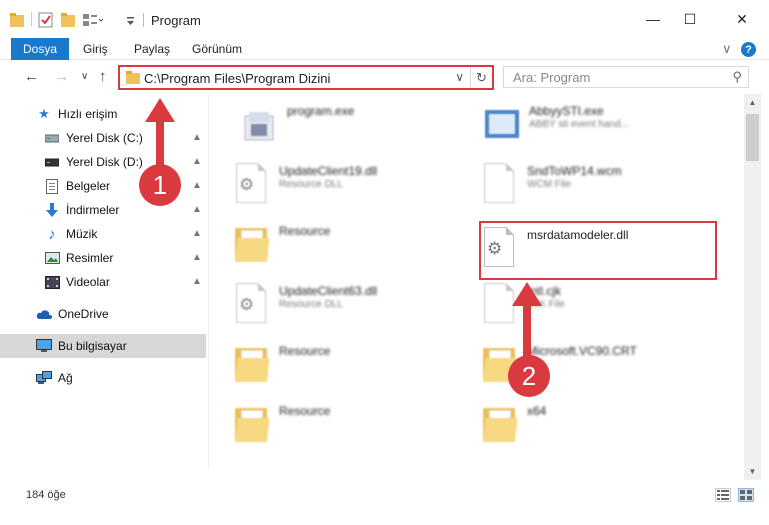 The height and width of the screenshot is (525, 769). I want to click on item-count: 184 öğe, so click(46, 495).